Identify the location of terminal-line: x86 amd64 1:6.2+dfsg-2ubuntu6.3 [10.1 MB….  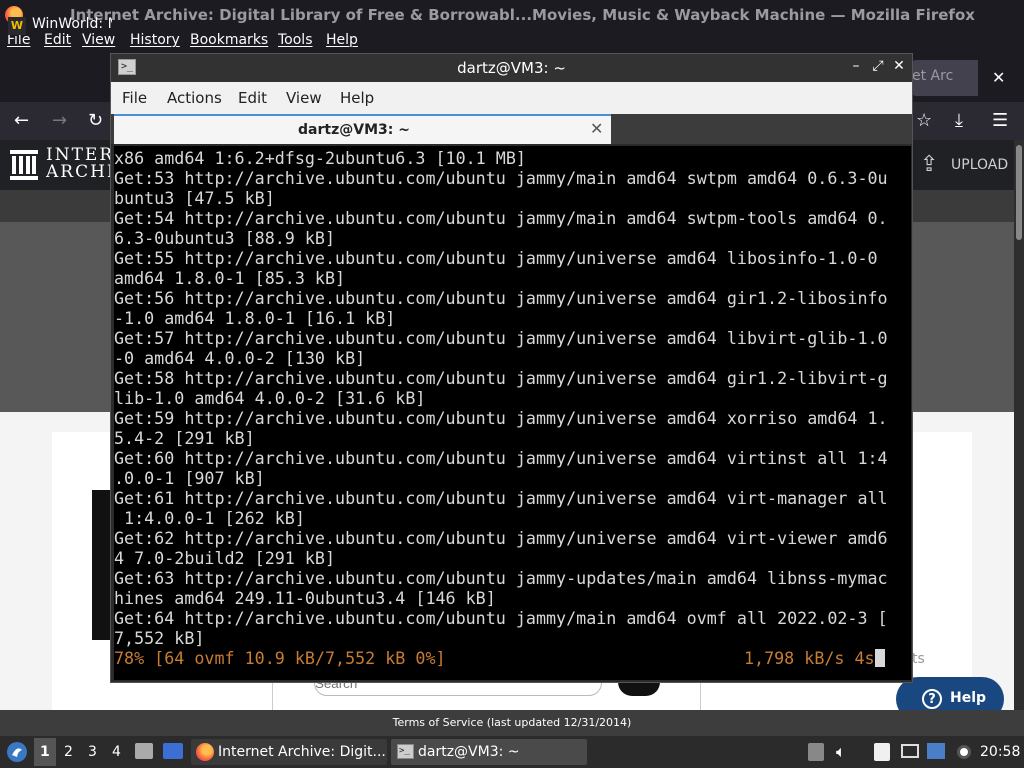
(320, 158).